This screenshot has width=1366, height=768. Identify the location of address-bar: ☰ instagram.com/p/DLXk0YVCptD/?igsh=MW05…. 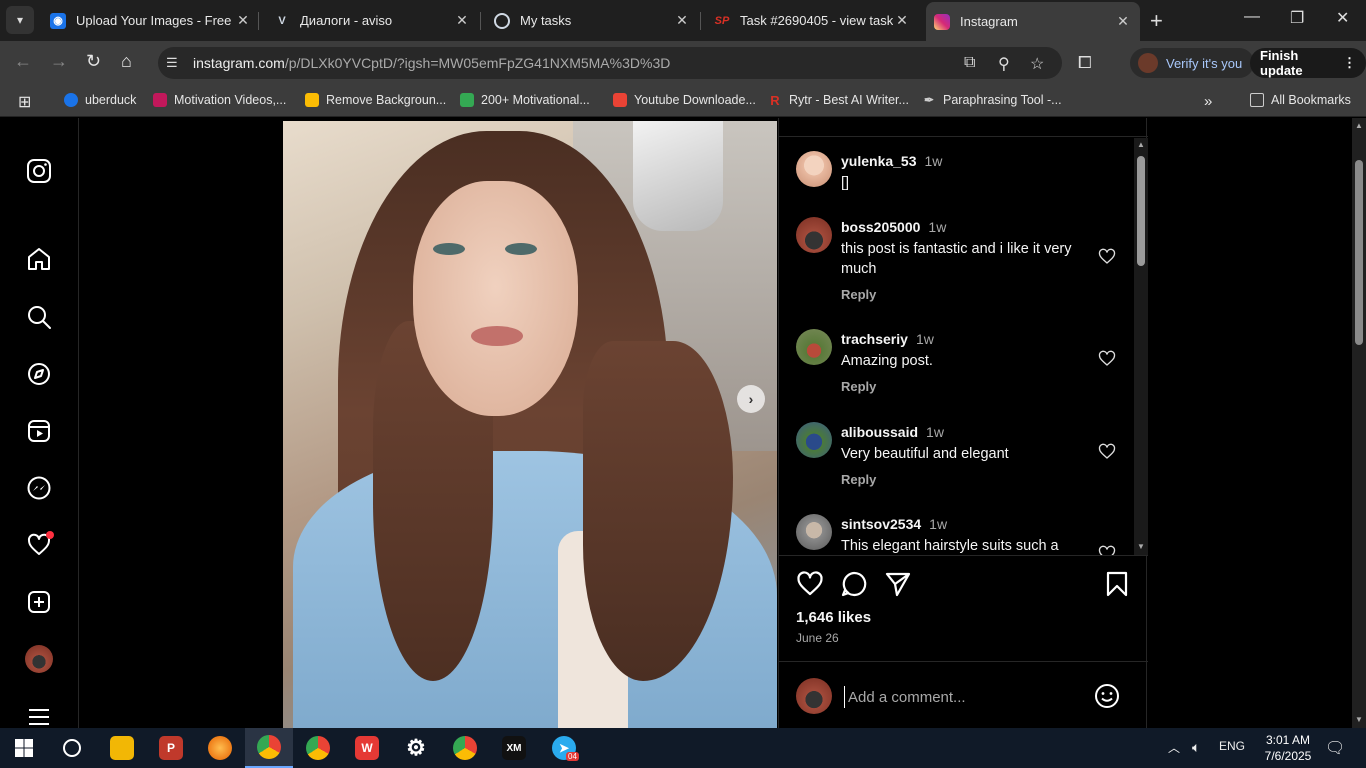
(610, 63).